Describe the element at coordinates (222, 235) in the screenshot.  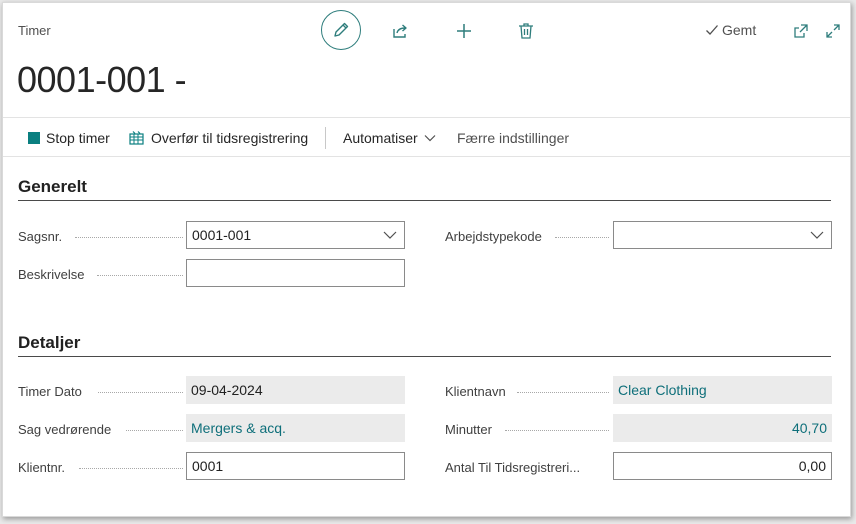
I see `case-no-value: 0001-001` at that location.